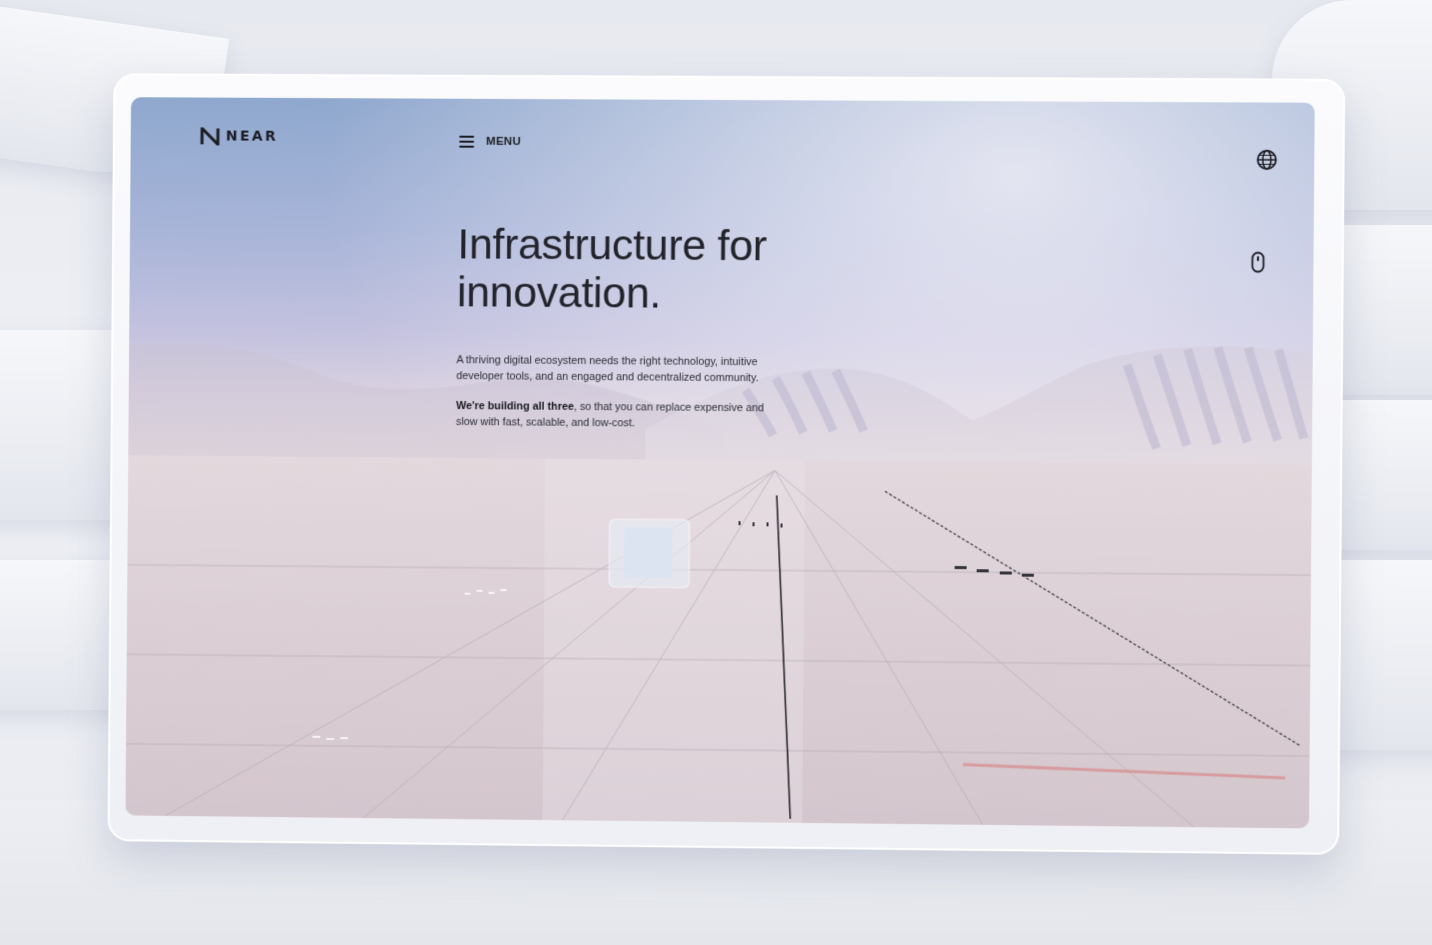 Image resolution: width=1432 pixels, height=945 pixels. Describe the element at coordinates (466, 142) in the screenshot. I see `hamburger-icon` at that location.